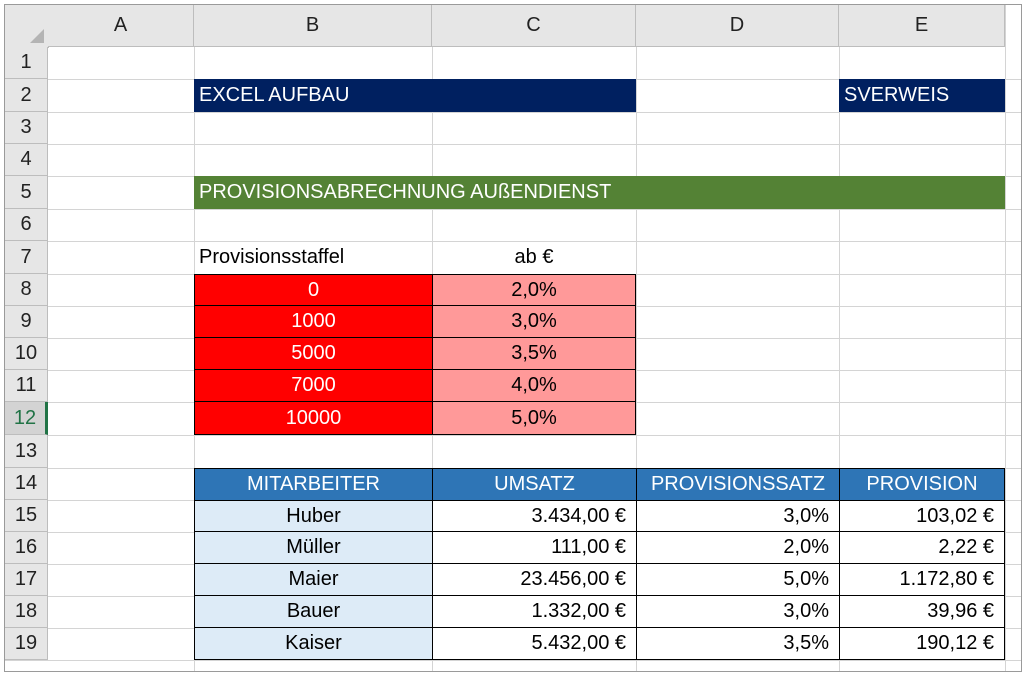  What do you see at coordinates (26, 225) in the screenshot?
I see `row-header: 6` at bounding box center [26, 225].